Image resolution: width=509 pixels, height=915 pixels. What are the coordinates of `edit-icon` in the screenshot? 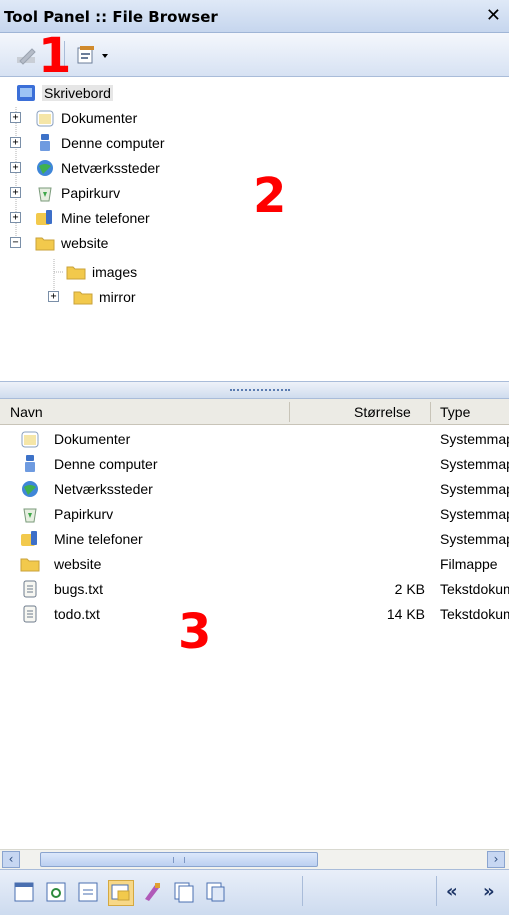 It's located at (26, 56).